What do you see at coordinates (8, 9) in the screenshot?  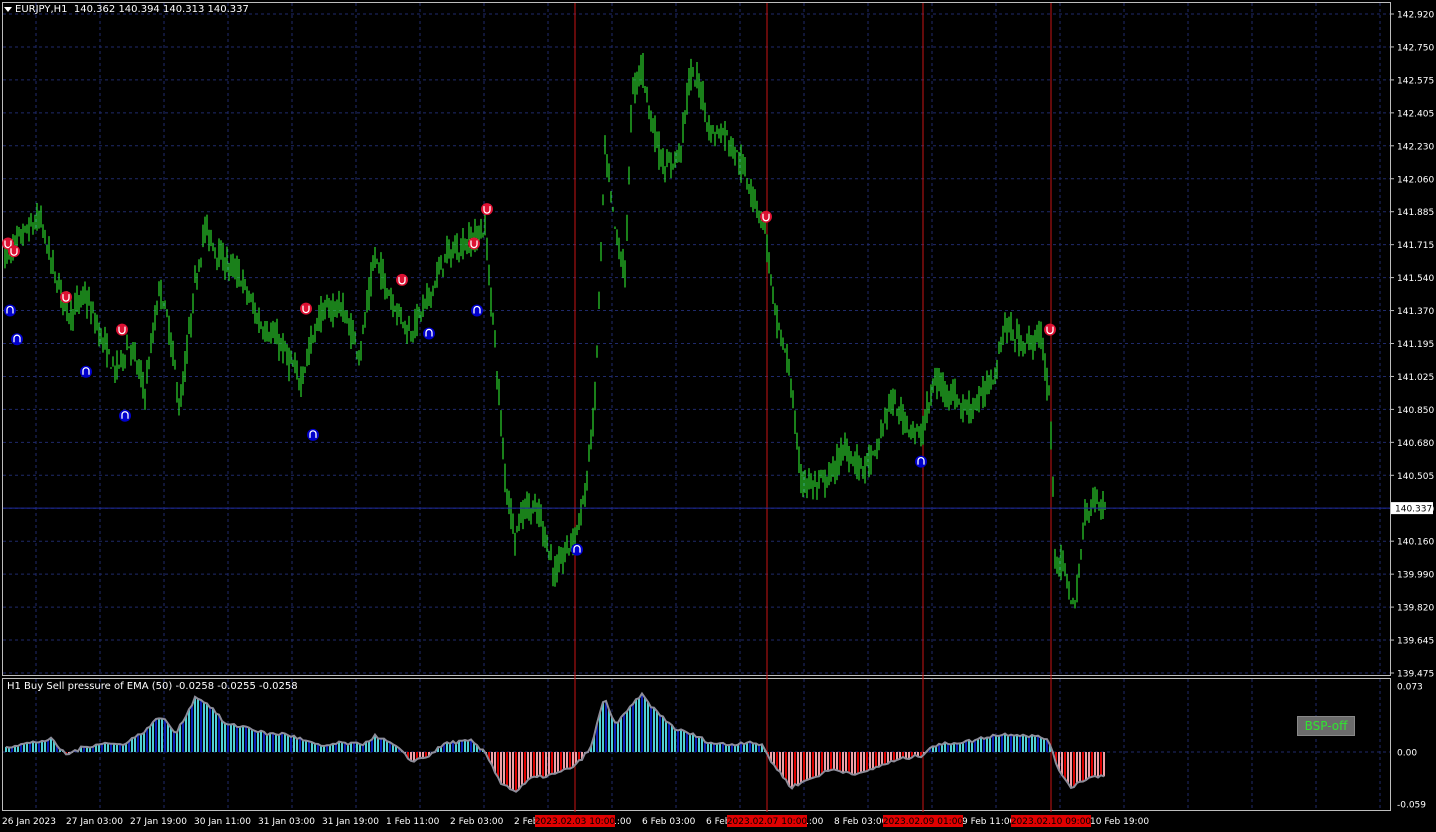 I see `dropdown-triangle-icon` at bounding box center [8, 9].